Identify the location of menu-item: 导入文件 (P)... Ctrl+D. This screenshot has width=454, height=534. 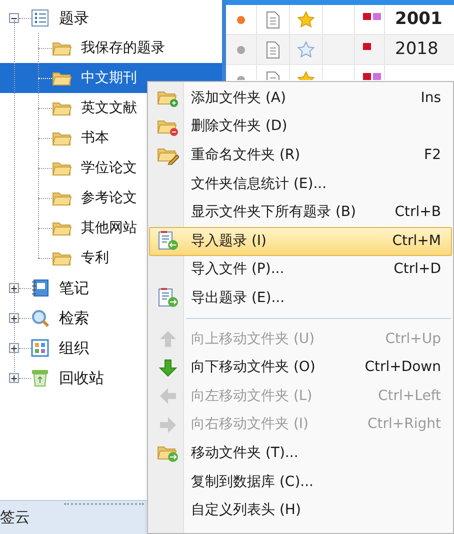
(300, 270).